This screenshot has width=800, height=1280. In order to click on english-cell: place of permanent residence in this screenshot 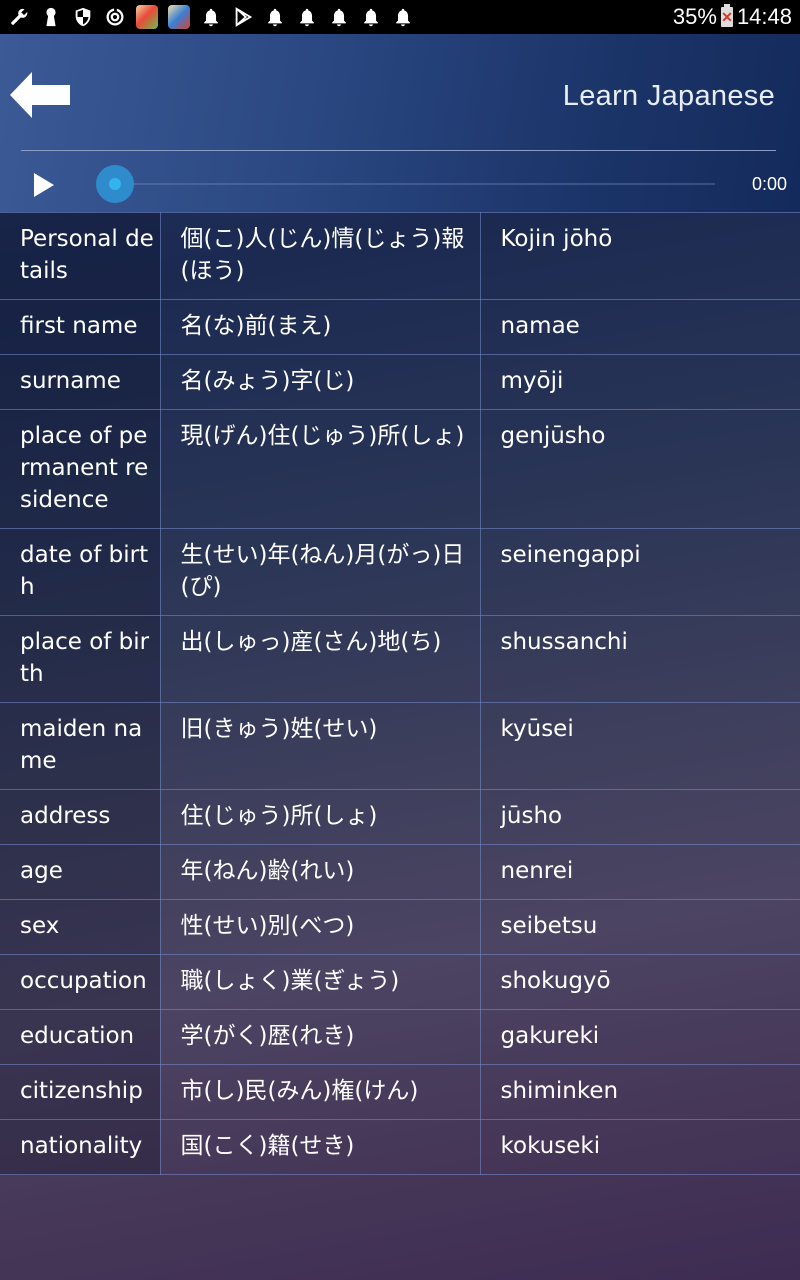, I will do `click(80, 469)`.